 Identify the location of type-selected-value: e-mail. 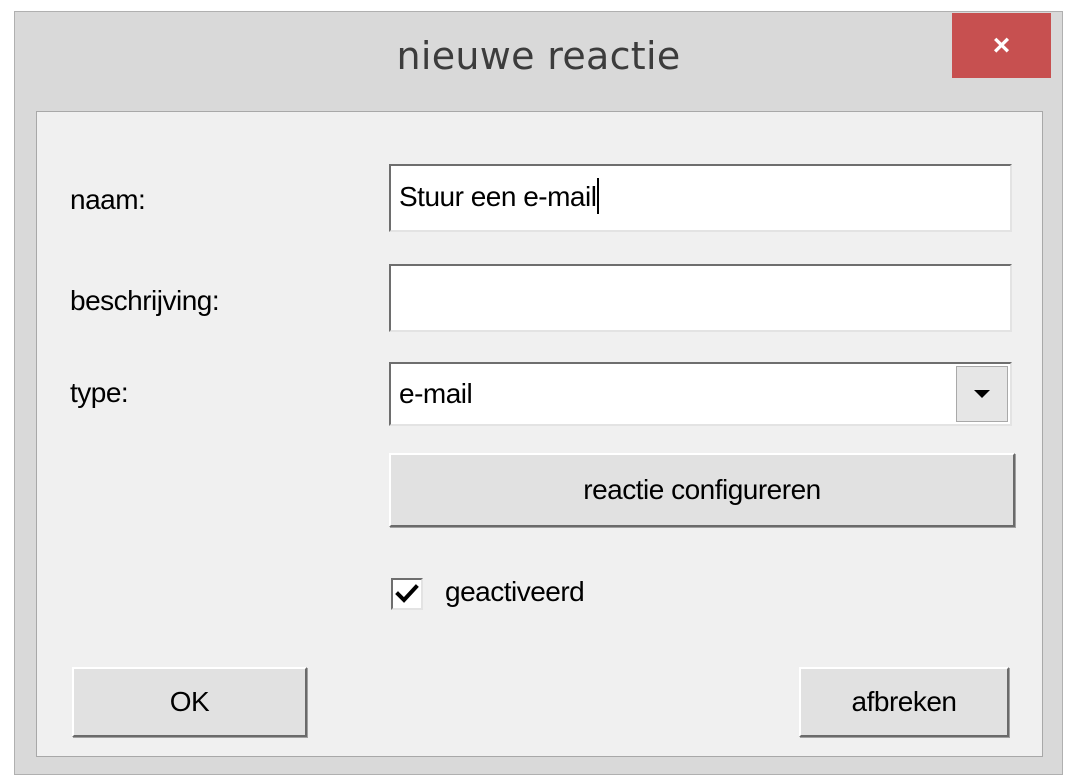
(436, 393).